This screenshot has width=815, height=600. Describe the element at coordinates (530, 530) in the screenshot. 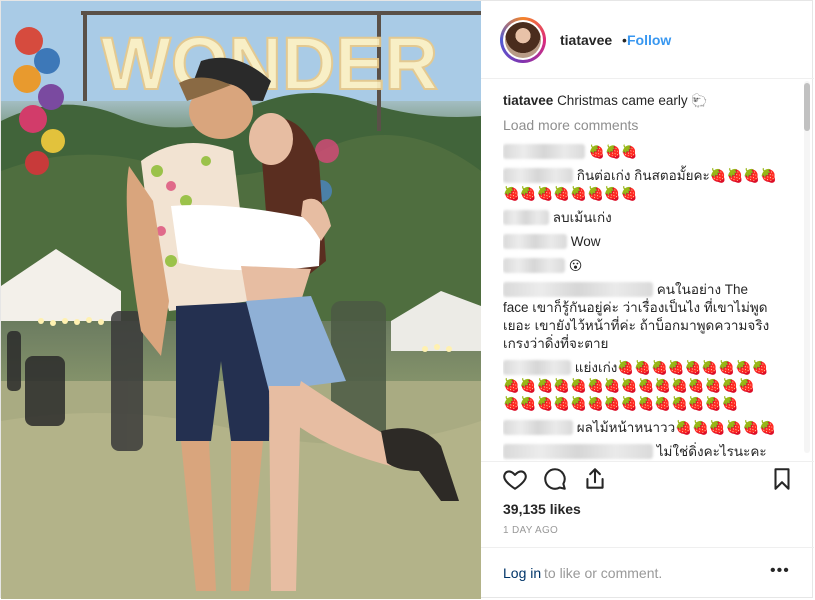

I see `post-timestamp: 1 DAY AGO` at that location.